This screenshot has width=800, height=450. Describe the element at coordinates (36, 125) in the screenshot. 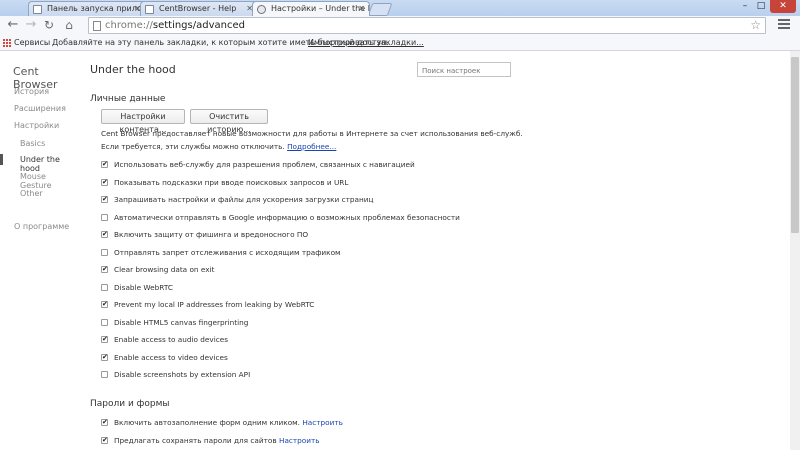

I see `sidebar-item-settings: Настройки` at that location.